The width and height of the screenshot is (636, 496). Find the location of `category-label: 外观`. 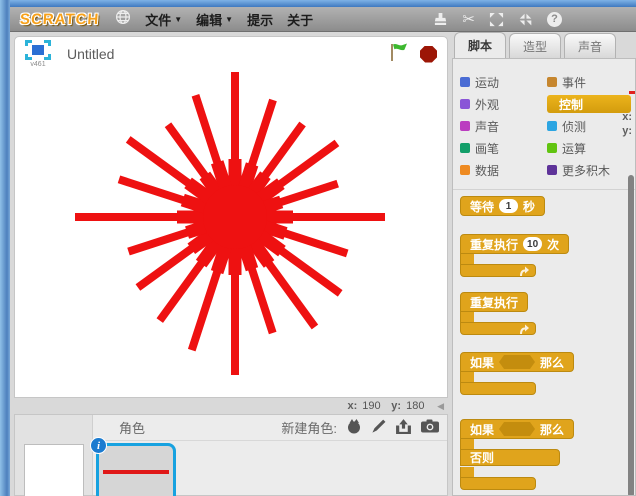

category-label: 外观 is located at coordinates (487, 104).